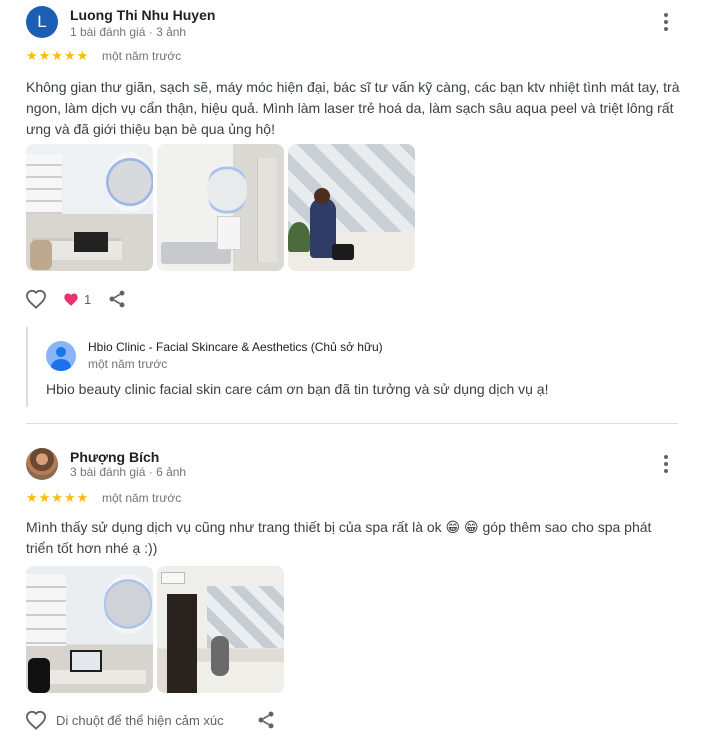 The height and width of the screenshot is (739, 721). Describe the element at coordinates (61, 356) in the screenshot. I see `avatar-placeholder-icon` at that location.